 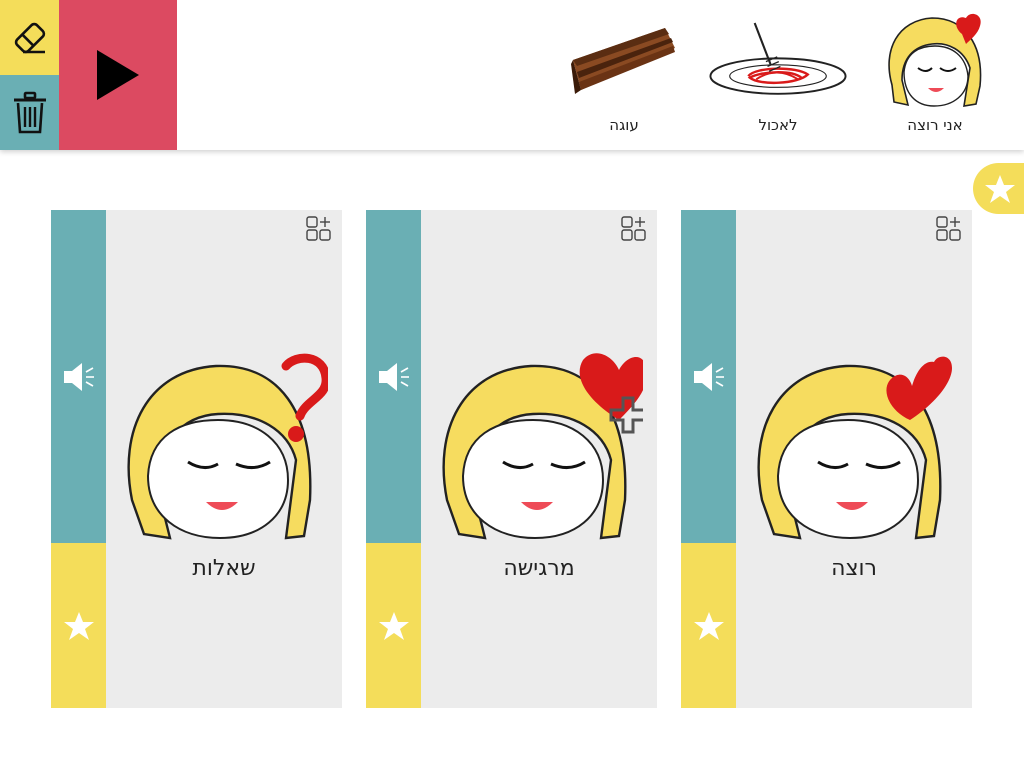 I want to click on card-body: שאלות, so click(x=224, y=459).